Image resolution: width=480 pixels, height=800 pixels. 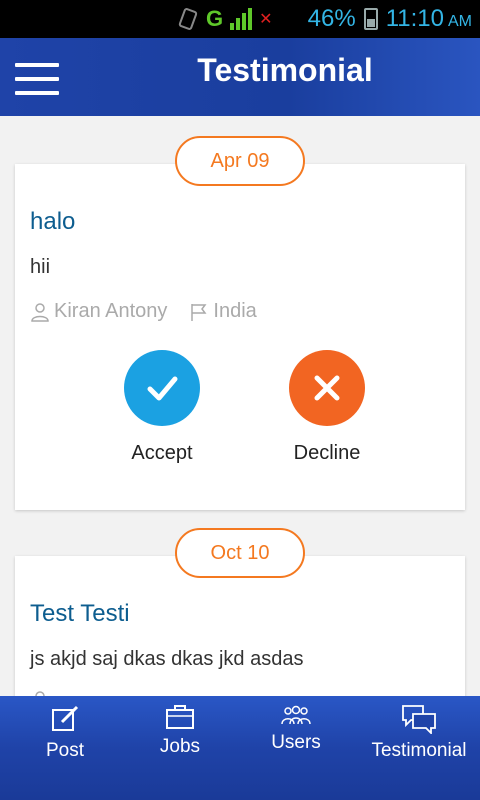 I want to click on battery-percent: 46%, so click(x=331, y=18).